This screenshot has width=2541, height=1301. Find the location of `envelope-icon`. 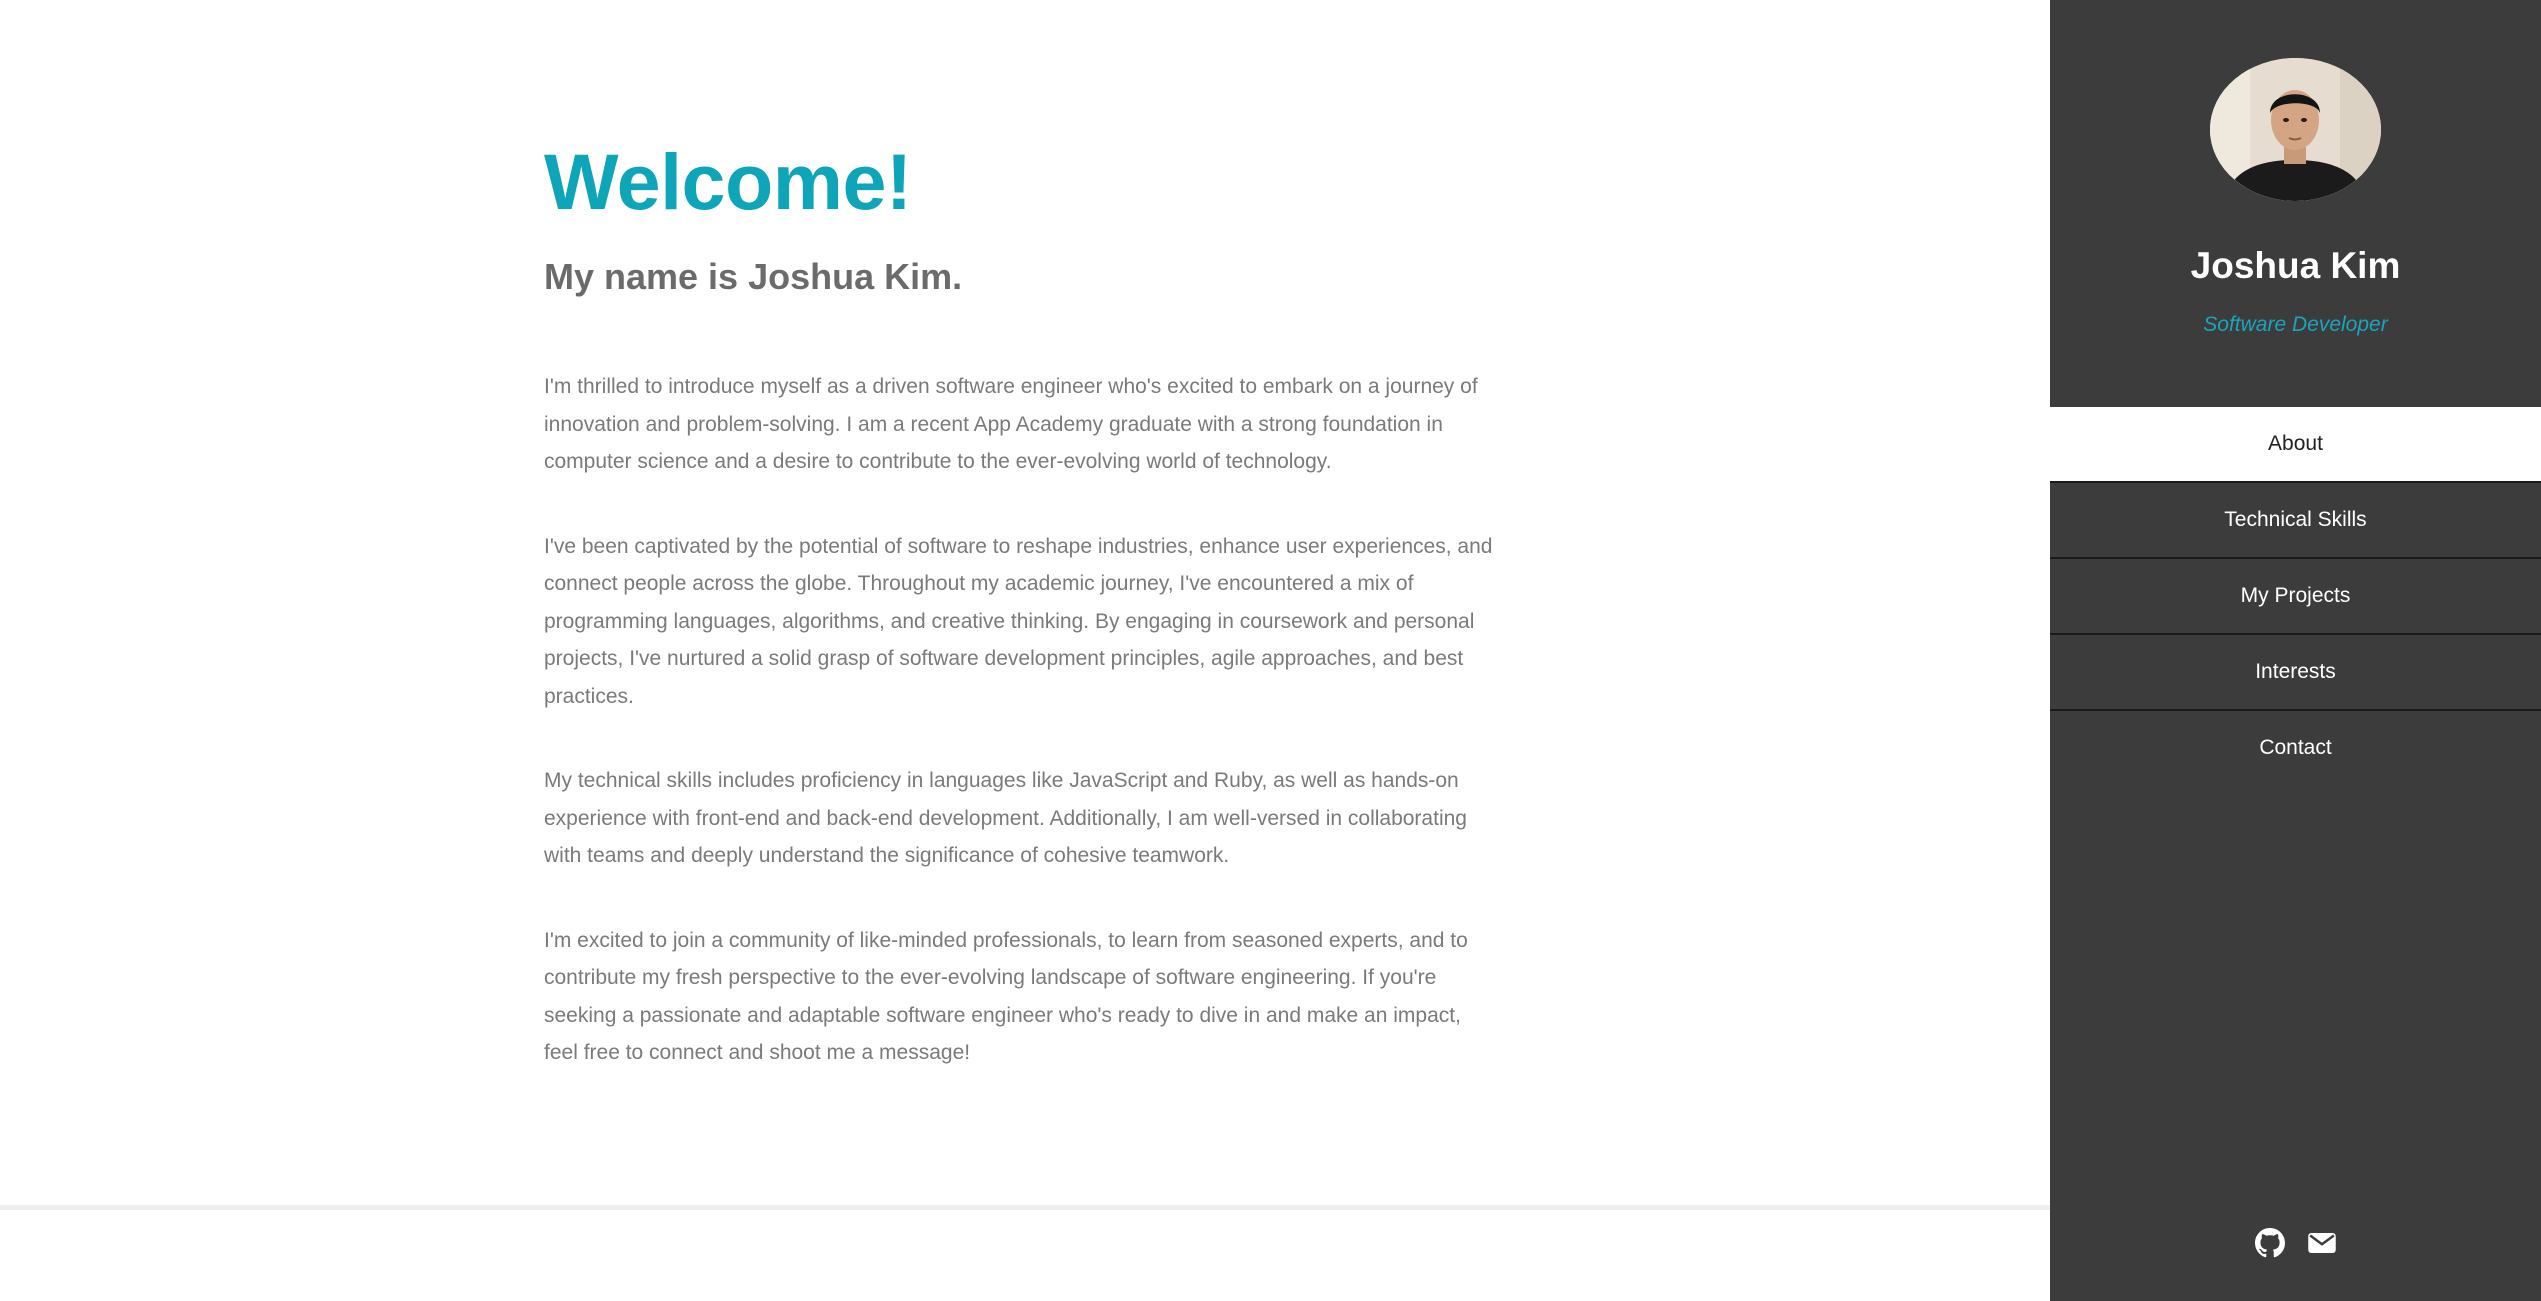

envelope-icon is located at coordinates (2321, 1243).